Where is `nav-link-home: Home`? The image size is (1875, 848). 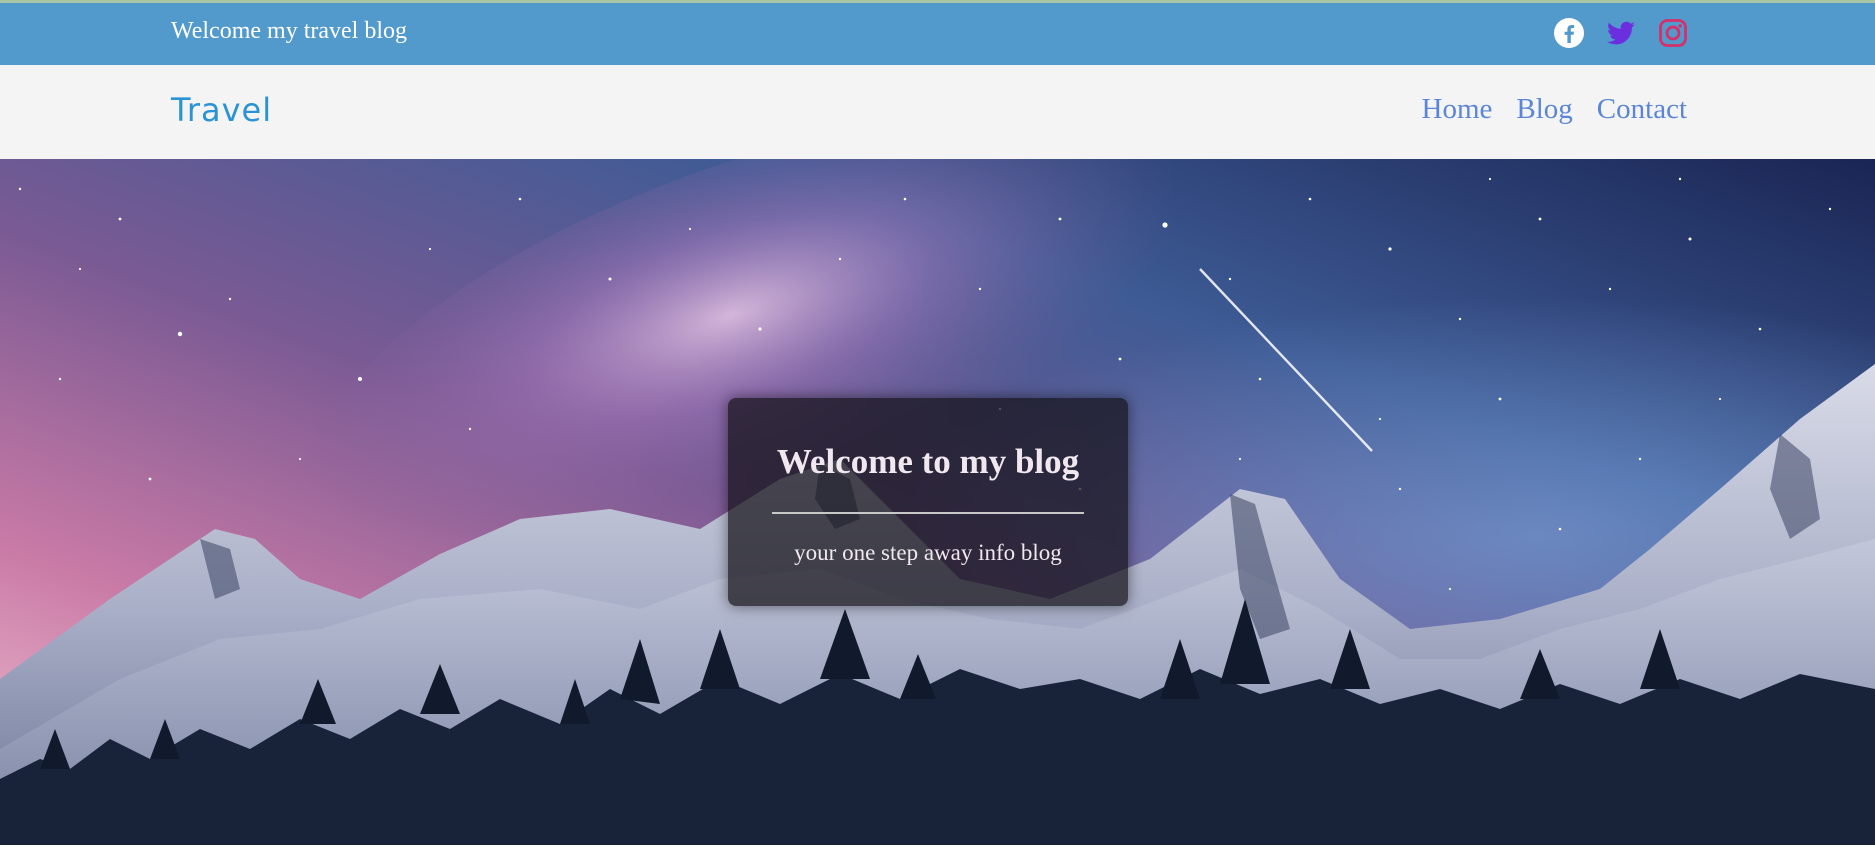
nav-link-home: Home is located at coordinates (1457, 109).